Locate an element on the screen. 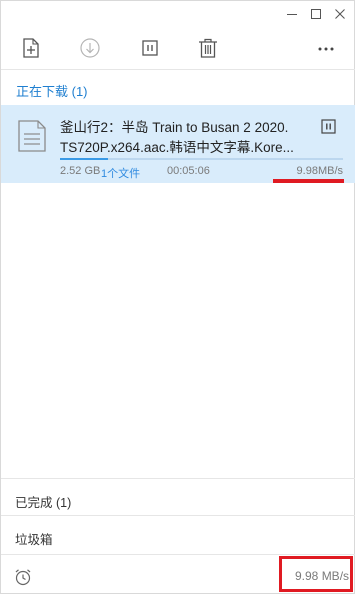 Image resolution: width=355 pixels, height=594 pixels. trash-category: 垃圾箱 is located at coordinates (34, 538).